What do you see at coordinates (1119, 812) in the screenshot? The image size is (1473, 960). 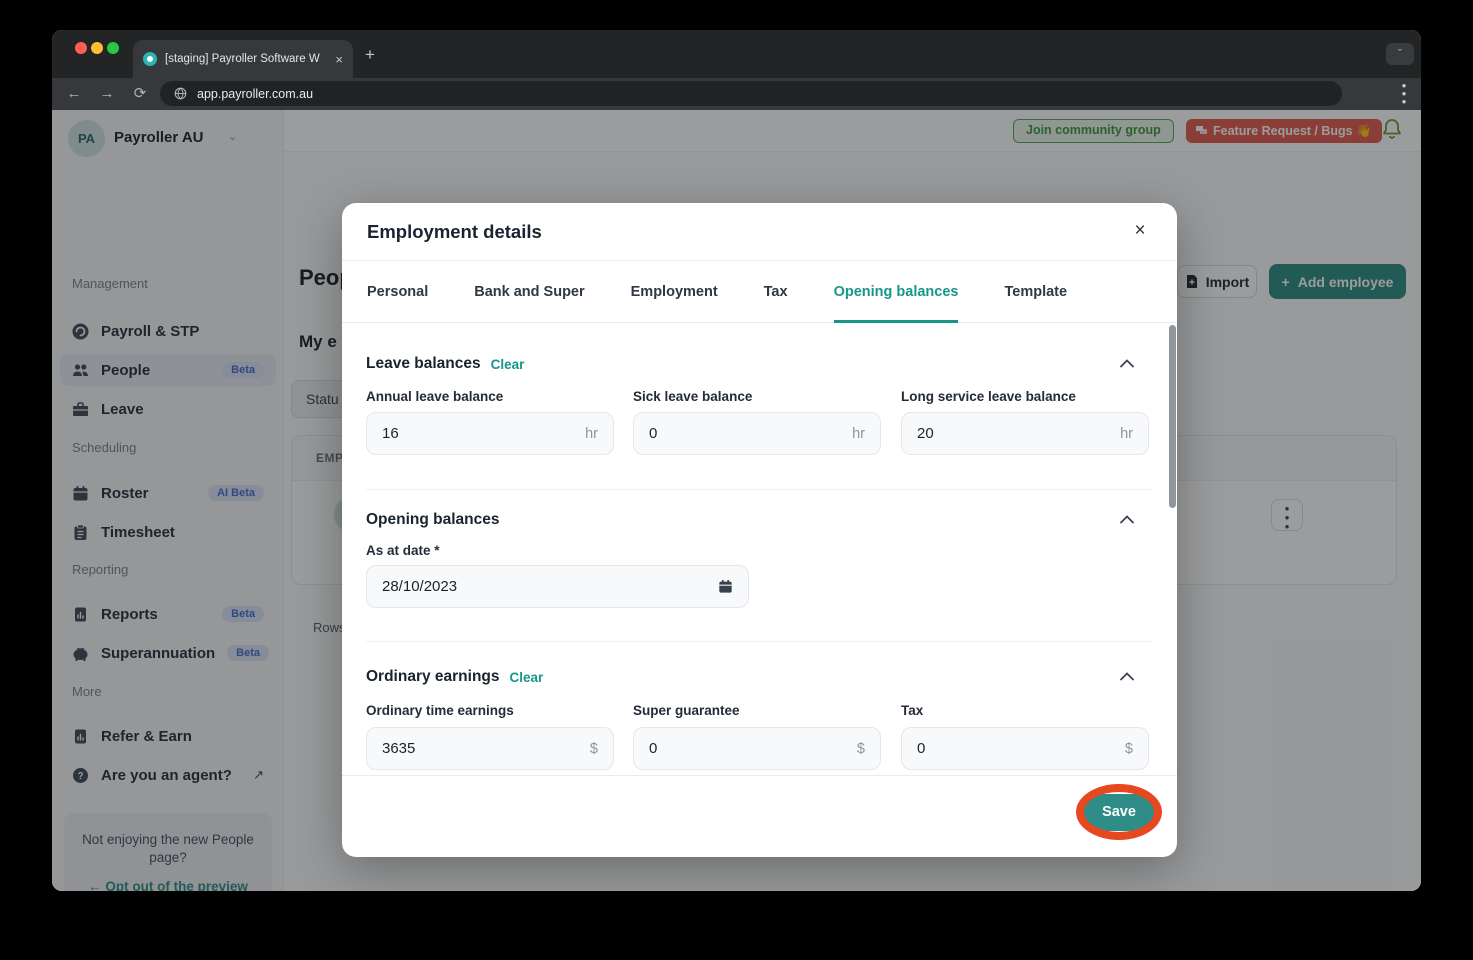 I see `annotation-ellipse` at bounding box center [1119, 812].